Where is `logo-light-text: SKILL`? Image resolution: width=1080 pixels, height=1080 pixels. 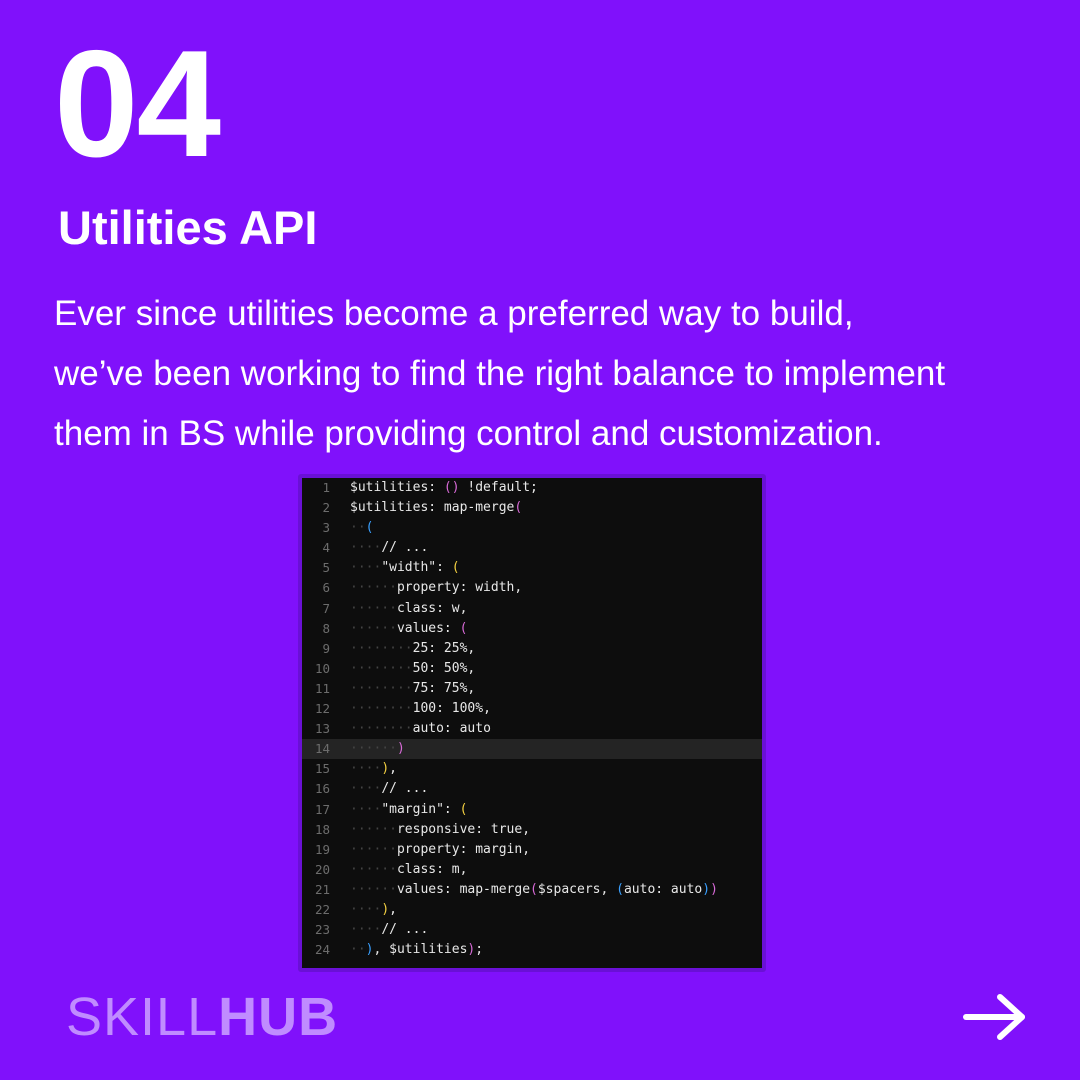 logo-light-text: SKILL is located at coordinates (142, 1017).